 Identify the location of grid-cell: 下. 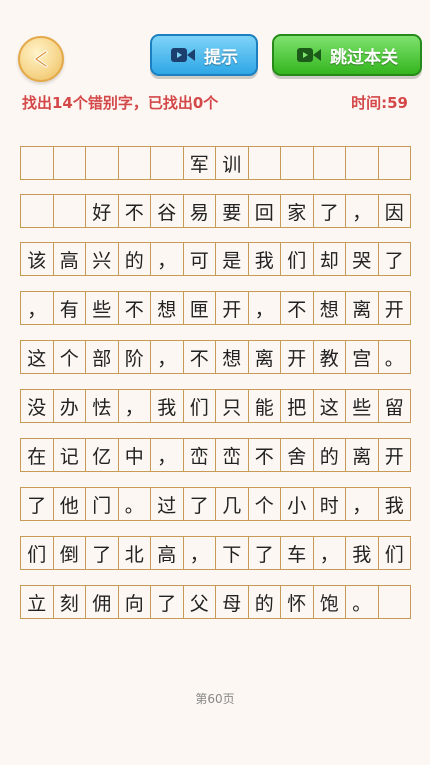
(232, 553).